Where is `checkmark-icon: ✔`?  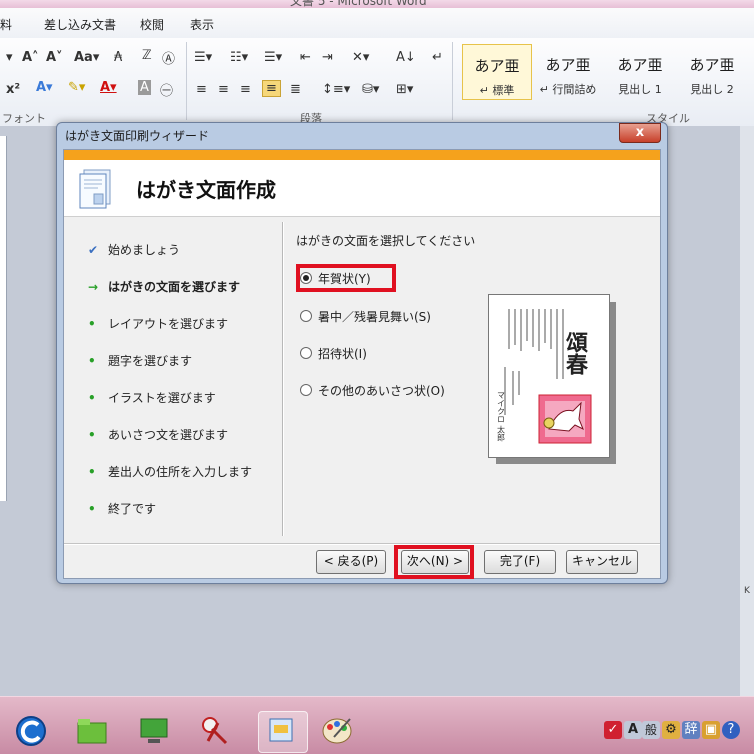
checkmark-icon: ✔ is located at coordinates (93, 250).